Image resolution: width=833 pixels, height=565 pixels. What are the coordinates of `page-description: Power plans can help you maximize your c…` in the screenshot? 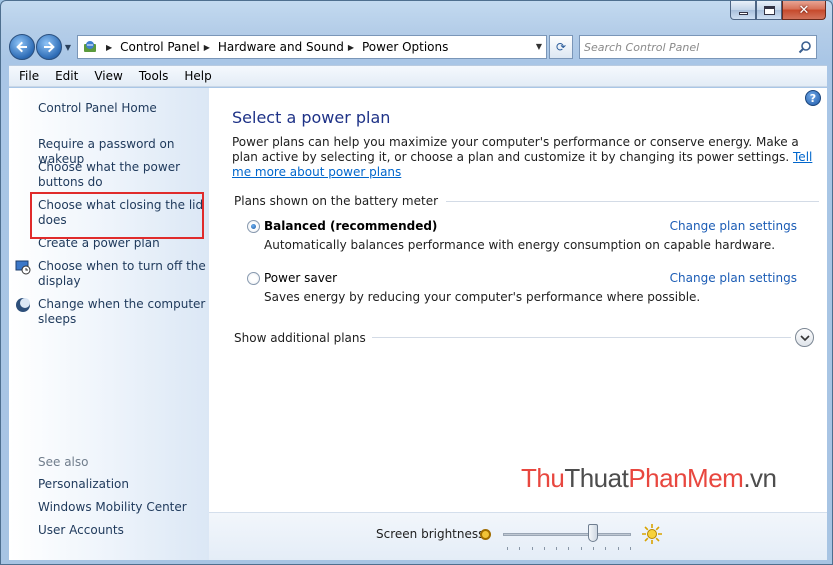 It's located at (524, 157).